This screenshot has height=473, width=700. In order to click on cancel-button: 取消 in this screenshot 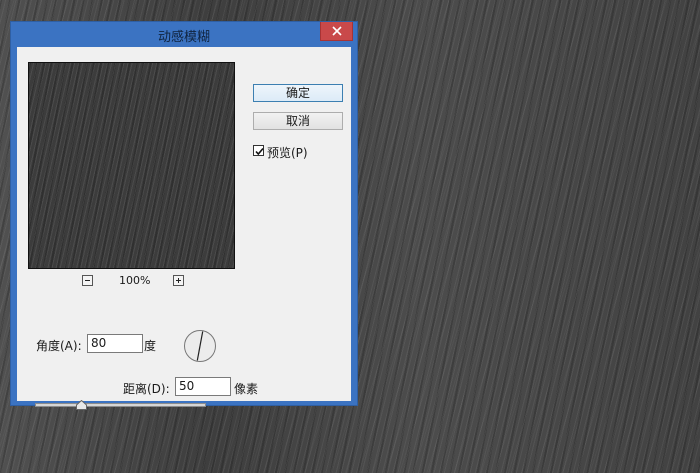, I will do `click(298, 121)`.